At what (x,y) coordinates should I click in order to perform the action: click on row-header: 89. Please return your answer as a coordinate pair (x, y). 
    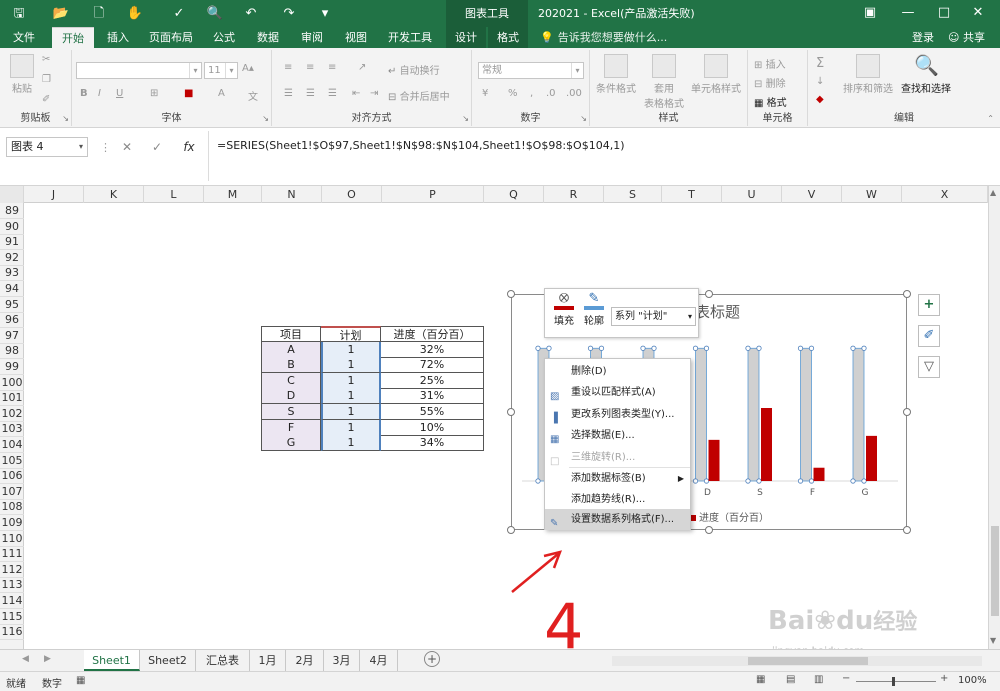
    Looking at the image, I should click on (12, 211).